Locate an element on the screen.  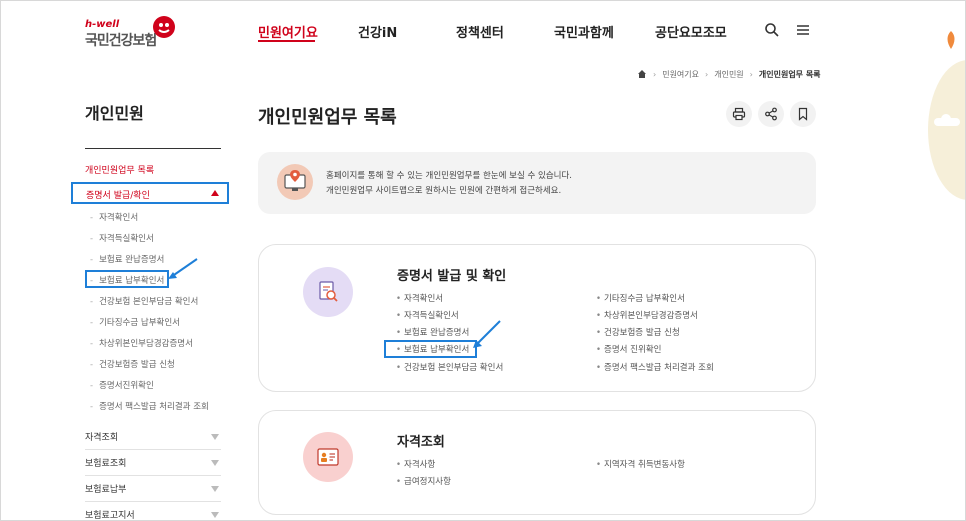
sidebar-group-label: 보험료납부 is located at coordinates (106, 490).